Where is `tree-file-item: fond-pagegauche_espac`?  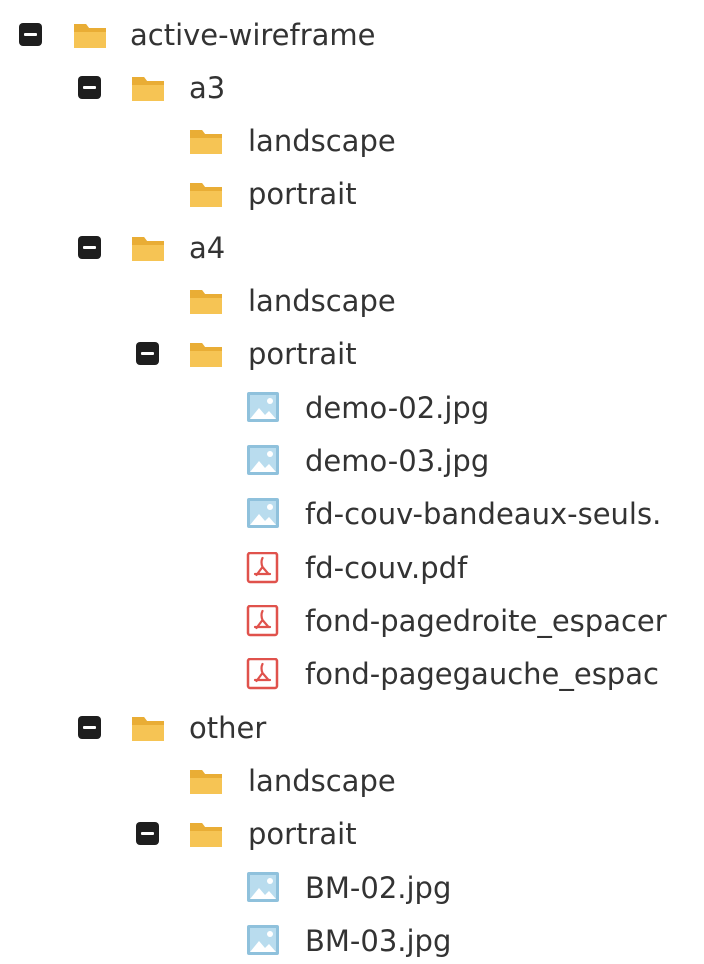 tree-file-item: fond-pagegauche_espac is located at coordinates (352, 675).